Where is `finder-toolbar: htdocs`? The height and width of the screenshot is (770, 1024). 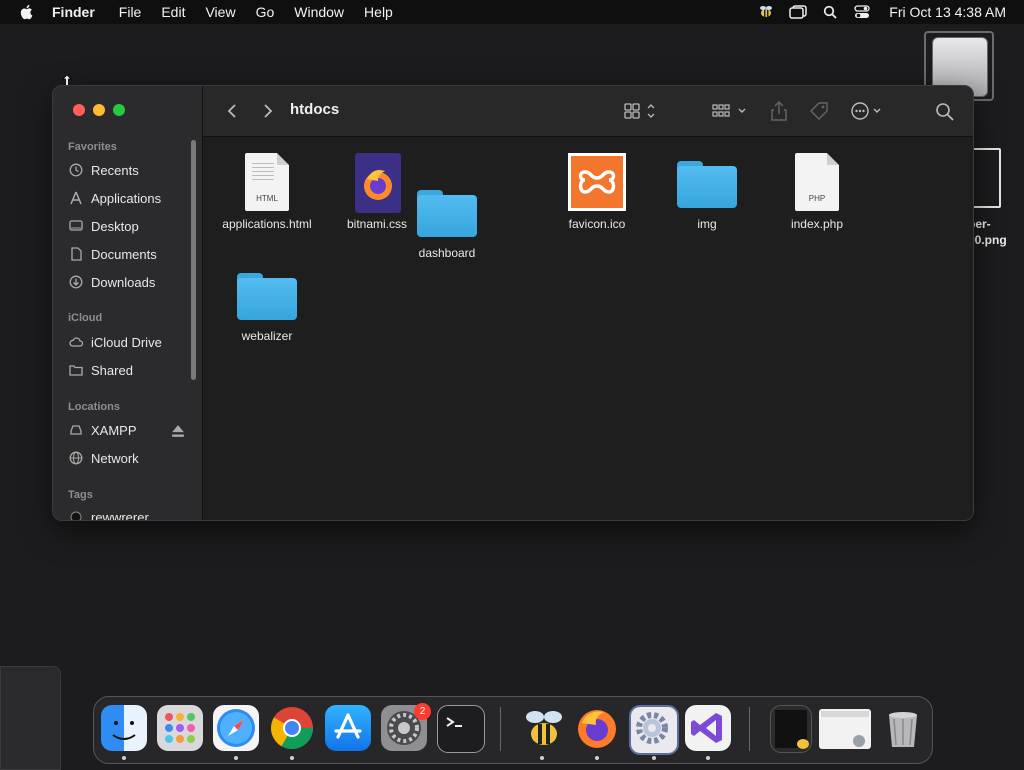
finder-toolbar: htdocs is located at coordinates (588, 111).